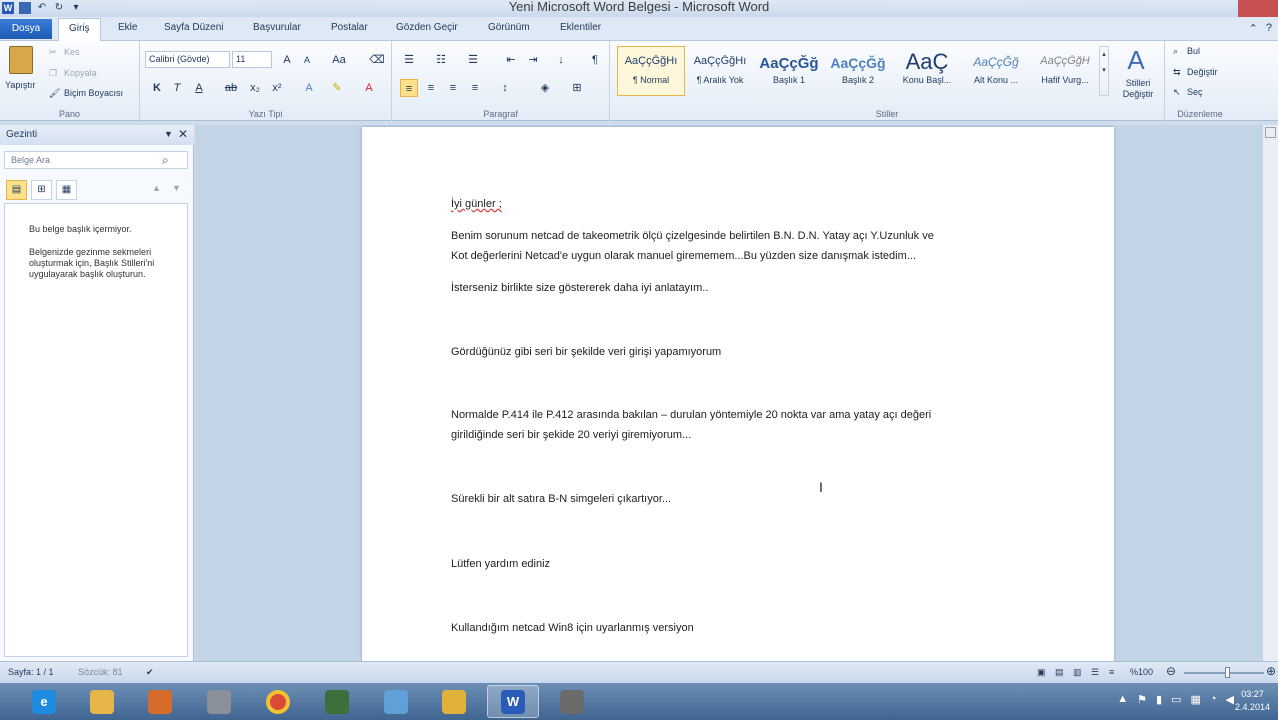 This screenshot has width=1278, height=720. What do you see at coordinates (231, 88) in the screenshot?
I see `strikethrough-icon: ab` at bounding box center [231, 88].